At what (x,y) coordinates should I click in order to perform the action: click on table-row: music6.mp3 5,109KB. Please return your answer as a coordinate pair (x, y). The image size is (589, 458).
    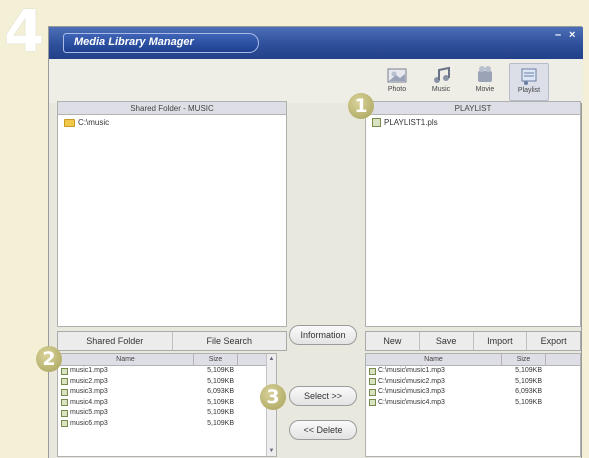
    Looking at the image, I should click on (167, 424).